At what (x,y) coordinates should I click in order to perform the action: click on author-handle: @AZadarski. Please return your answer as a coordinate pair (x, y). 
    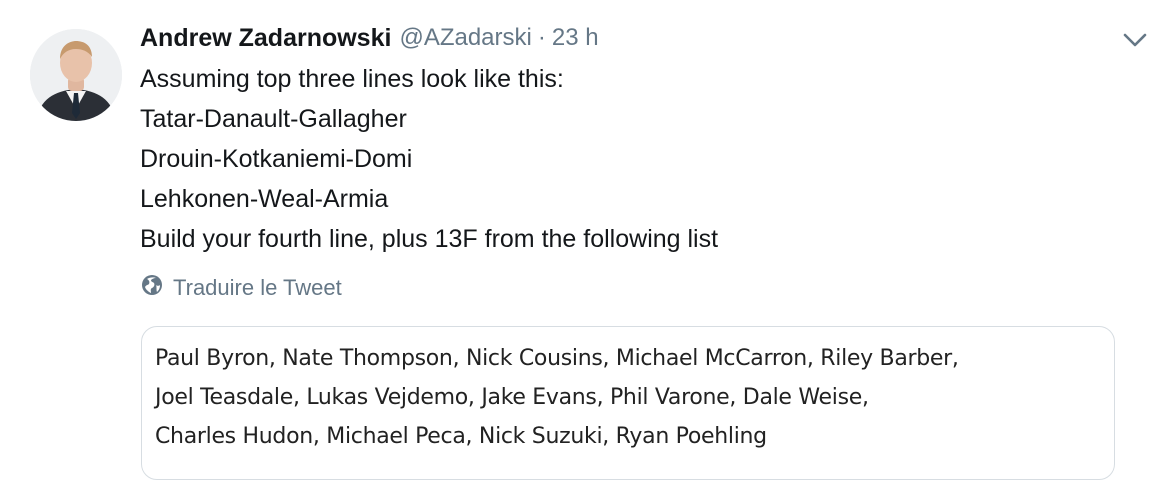
    Looking at the image, I should click on (465, 38).